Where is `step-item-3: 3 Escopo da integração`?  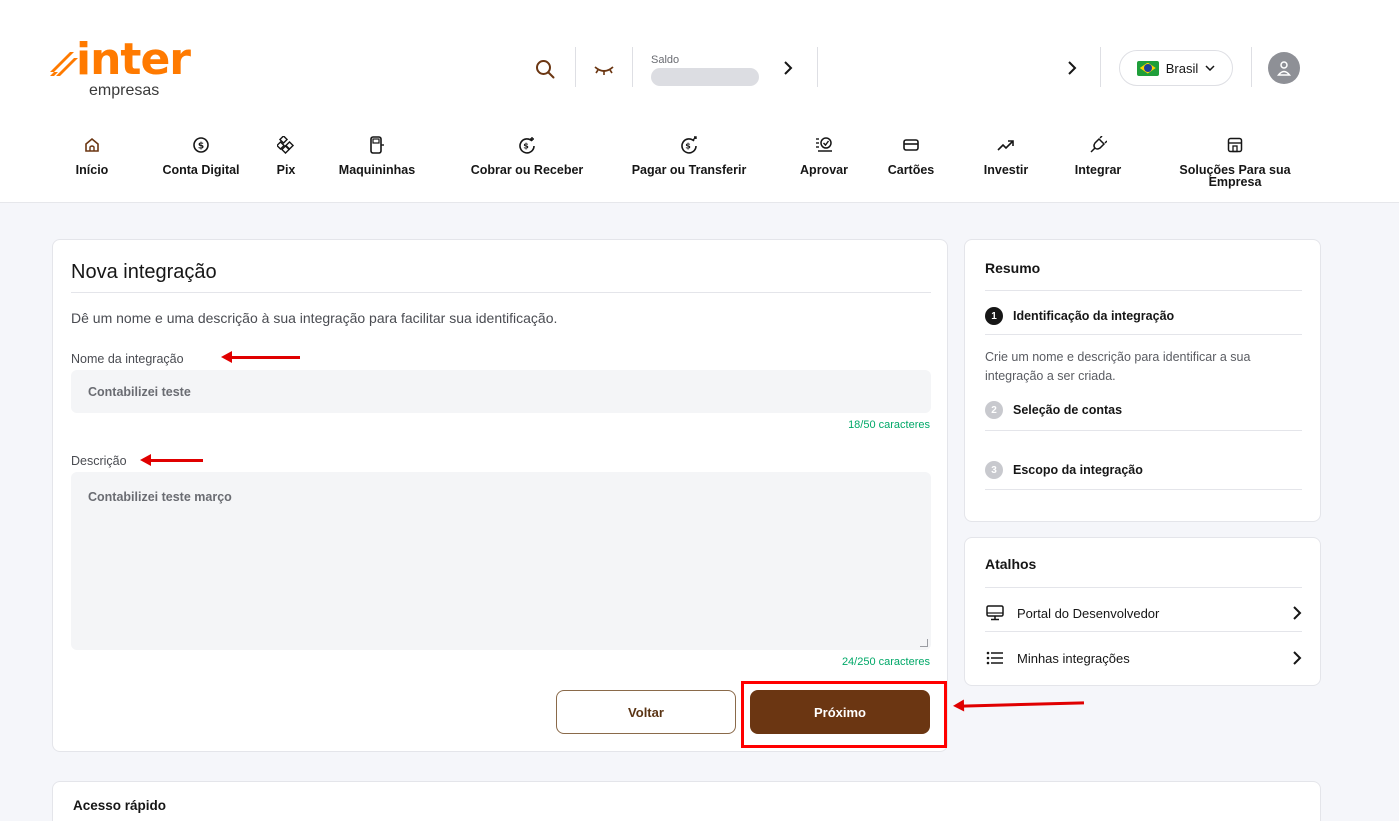 step-item-3: 3 Escopo da integração is located at coordinates (1064, 470).